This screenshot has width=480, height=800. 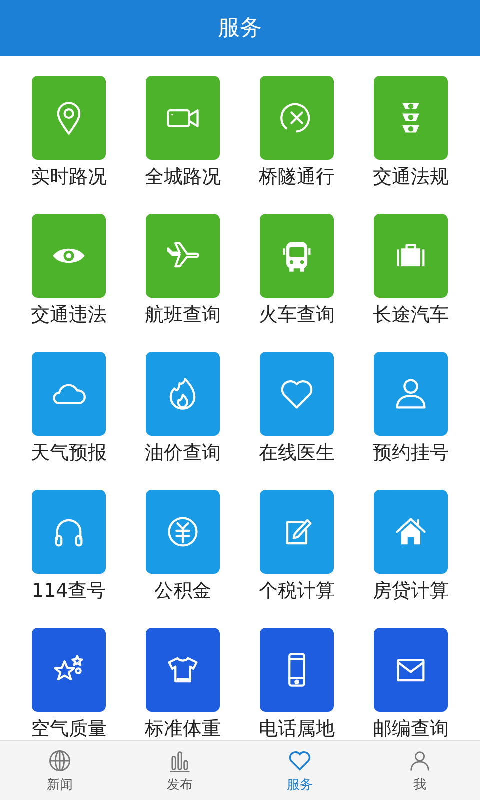 I want to click on globe-icon, so click(x=60, y=761).